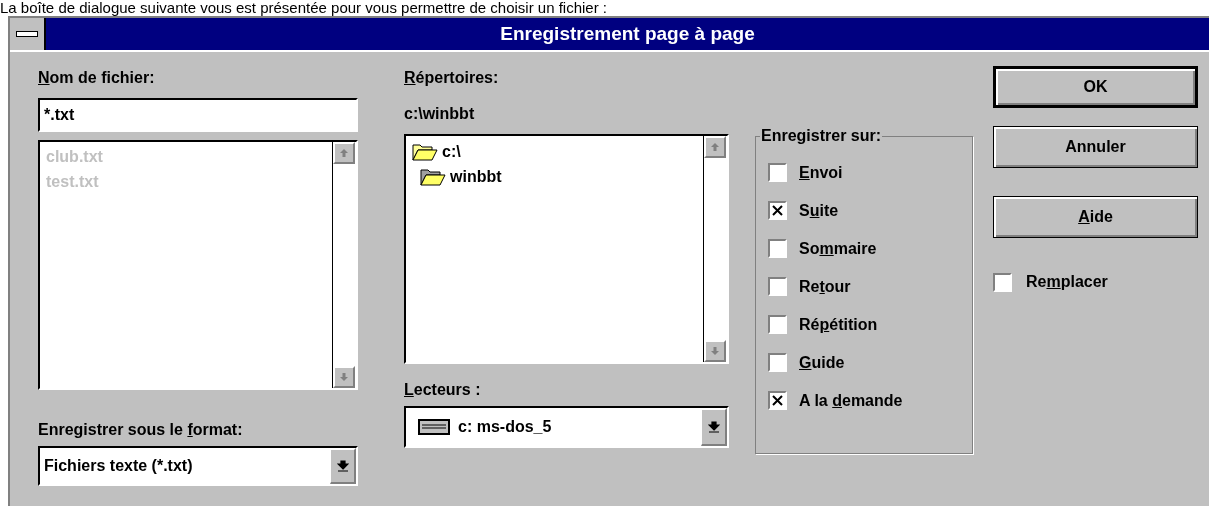 This screenshot has height=506, width=1209. Describe the element at coordinates (838, 324) in the screenshot. I see `option-label: Répétition` at that location.